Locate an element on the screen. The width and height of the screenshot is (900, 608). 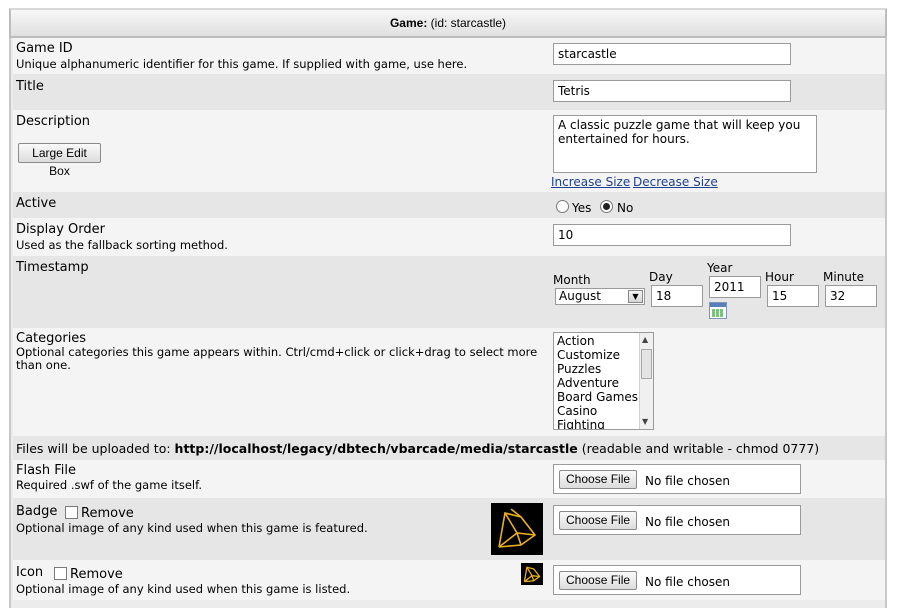
display-order-label: Display Order is located at coordinates (60, 229).